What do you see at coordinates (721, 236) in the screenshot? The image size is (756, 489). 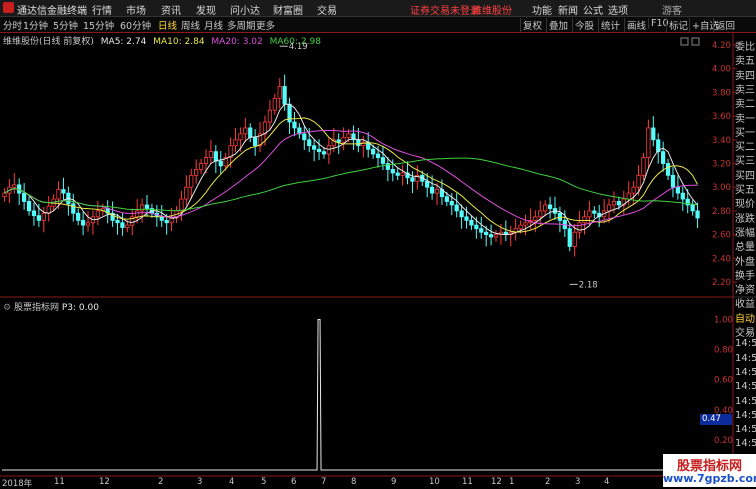 I see `y-tick-label: 2.60` at bounding box center [721, 236].